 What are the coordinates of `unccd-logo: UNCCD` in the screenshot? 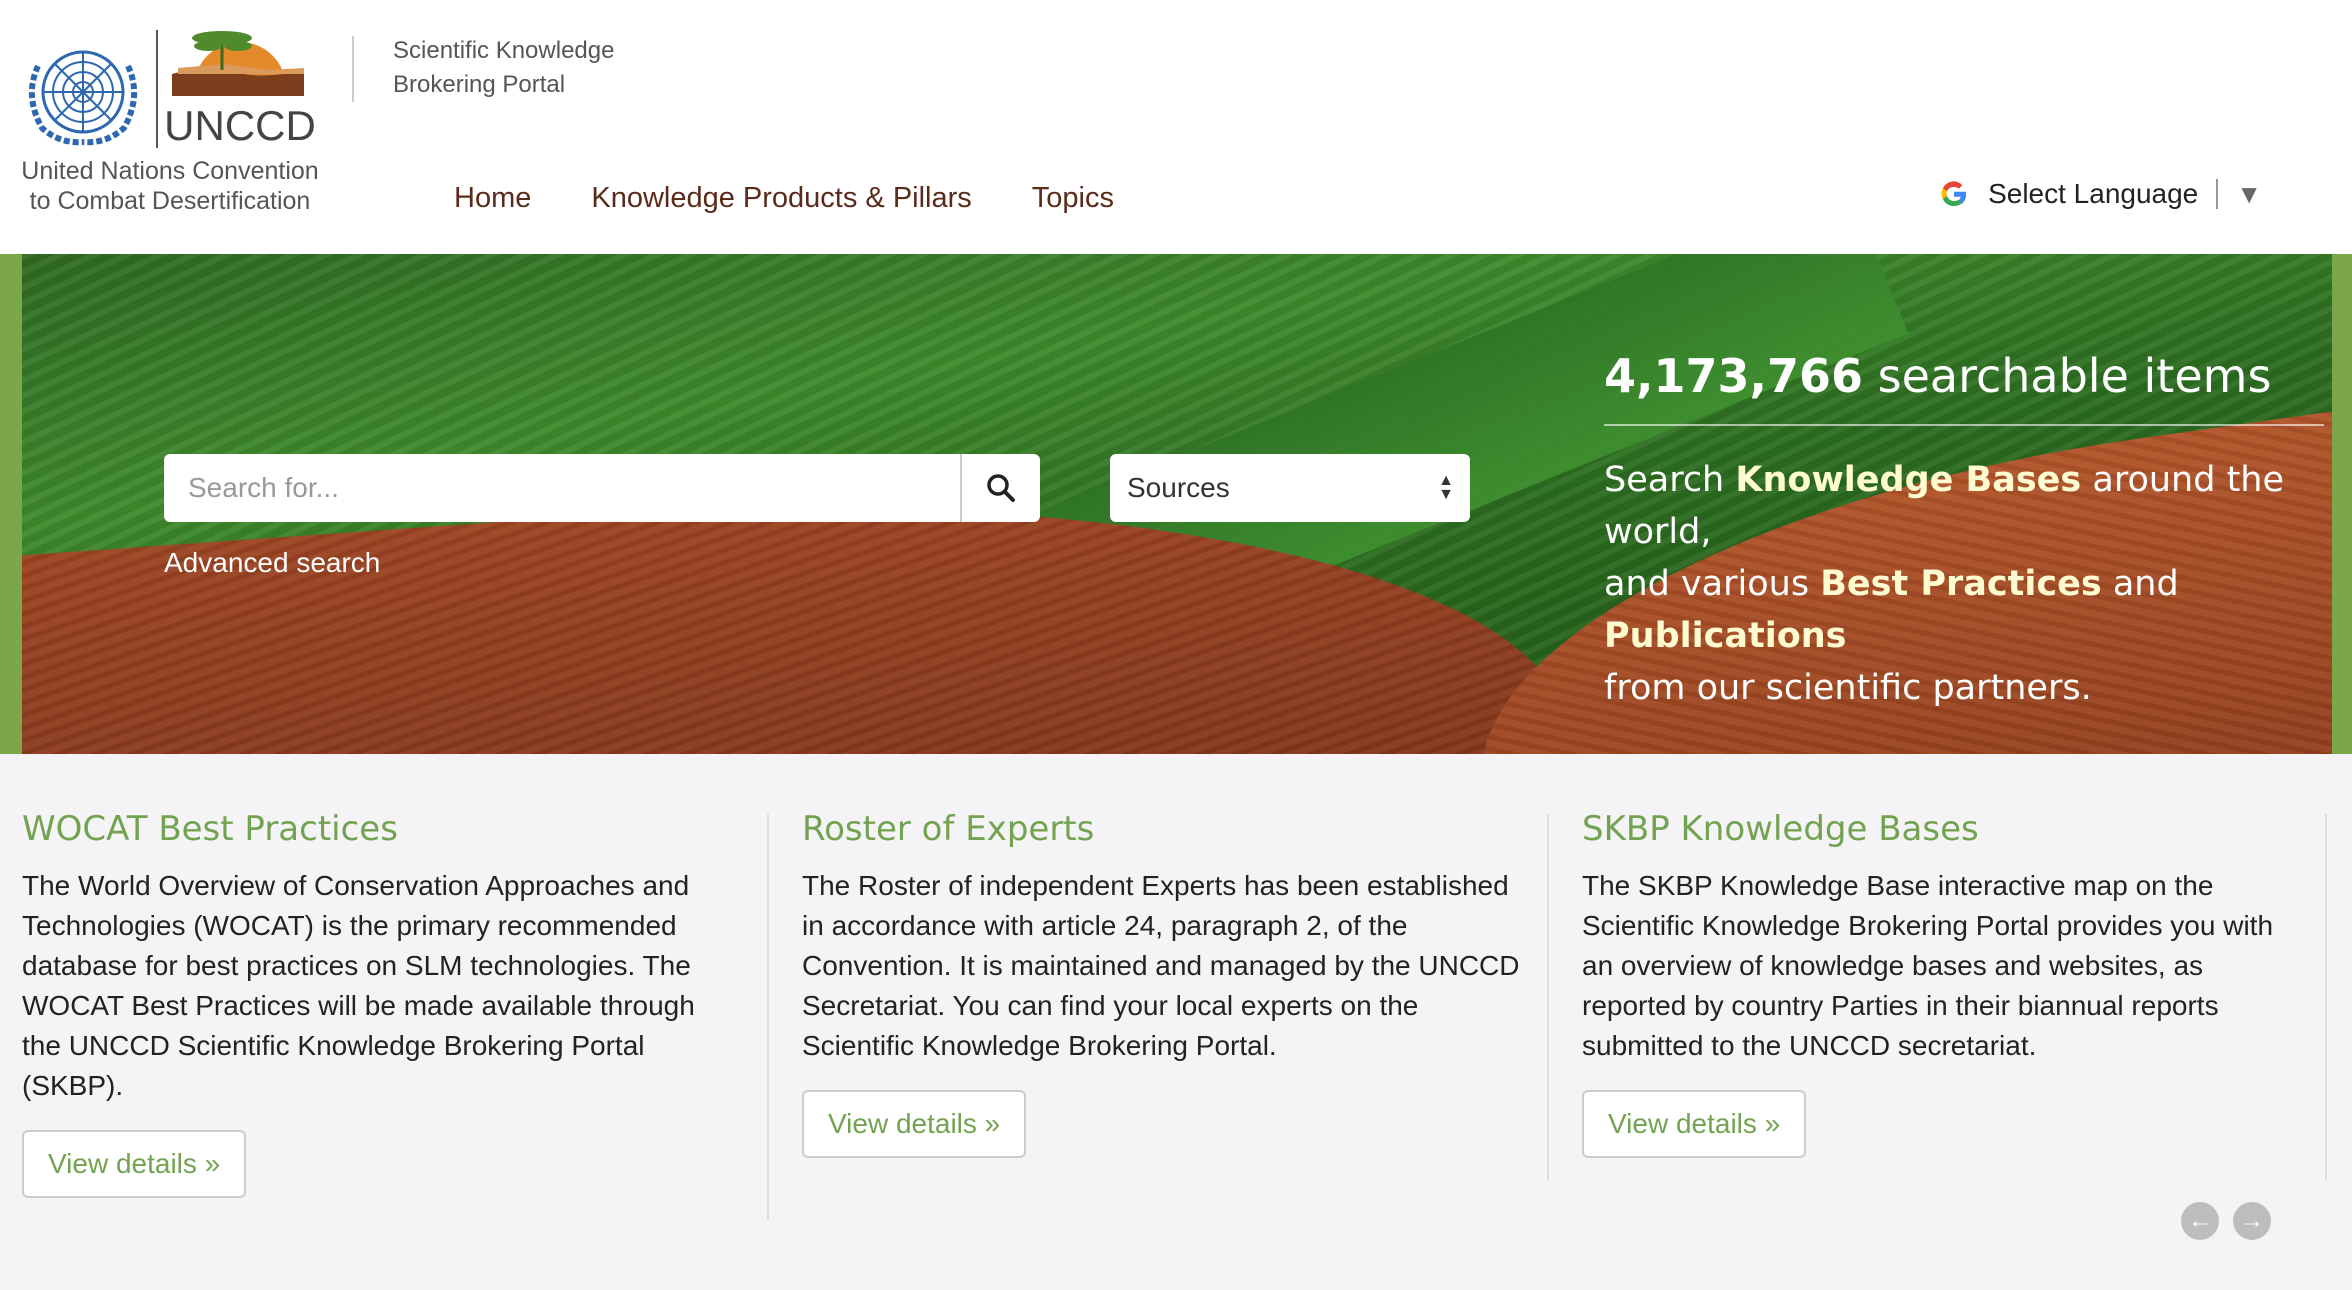 It's located at (240, 88).